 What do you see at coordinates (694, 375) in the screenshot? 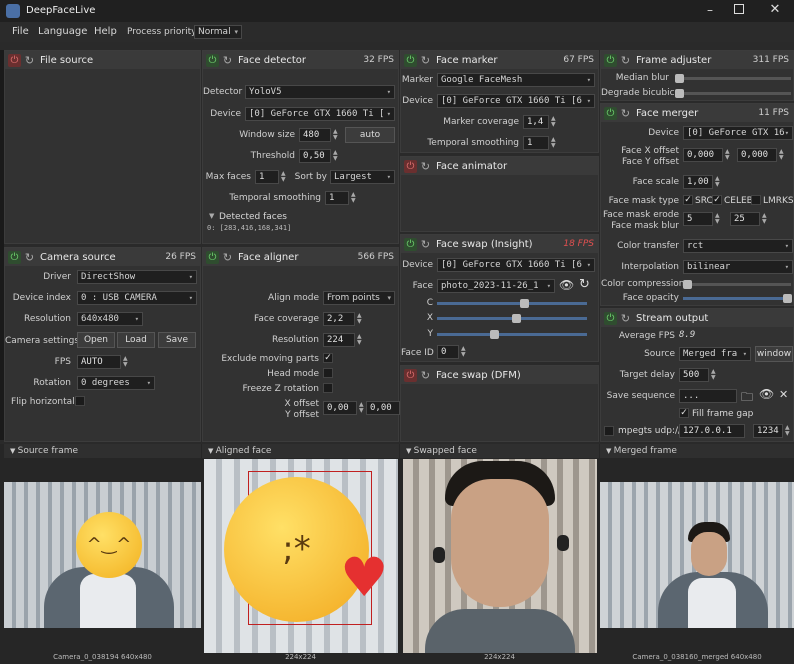
I see `target-delay-spinbox: 500` at bounding box center [694, 375].